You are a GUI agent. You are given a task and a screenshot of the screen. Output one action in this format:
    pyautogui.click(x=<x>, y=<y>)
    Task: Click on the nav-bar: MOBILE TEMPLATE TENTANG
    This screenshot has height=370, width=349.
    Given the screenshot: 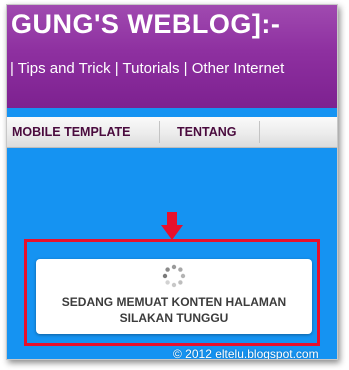 What is the action you would take?
    pyautogui.click(x=172, y=132)
    